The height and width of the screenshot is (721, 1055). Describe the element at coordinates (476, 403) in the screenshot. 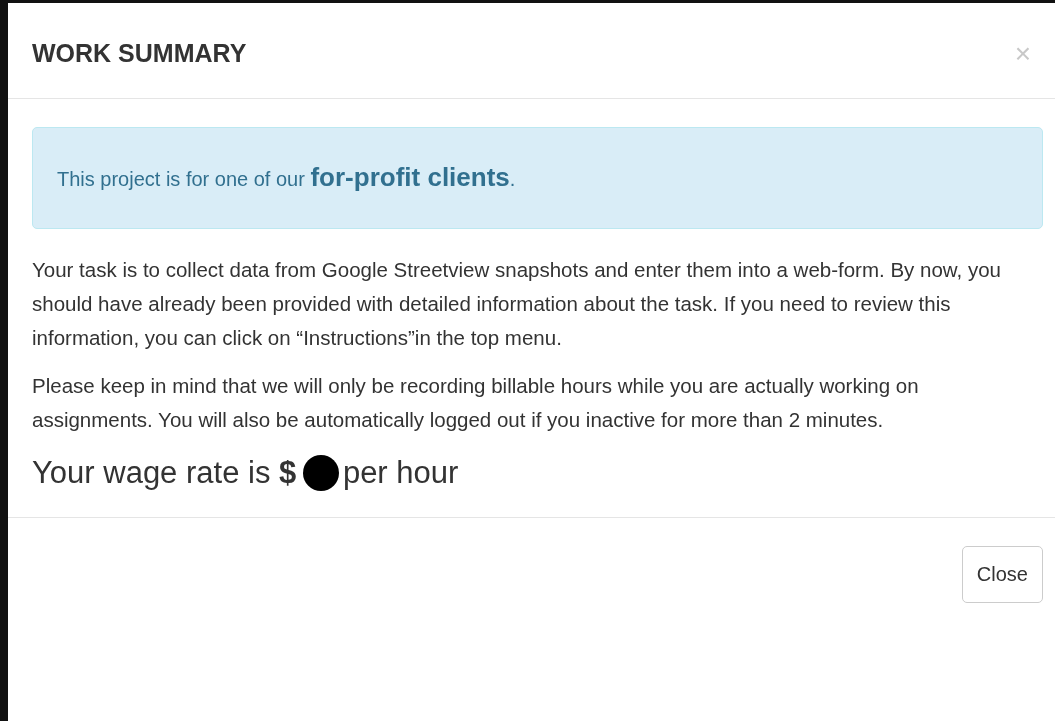

I see `body-paragraph: Please keep in mind that we will only be recording billable hours while you are actually working on assignments. You will also be automatically logged out if you inactive for more than 2 minutes.` at that location.